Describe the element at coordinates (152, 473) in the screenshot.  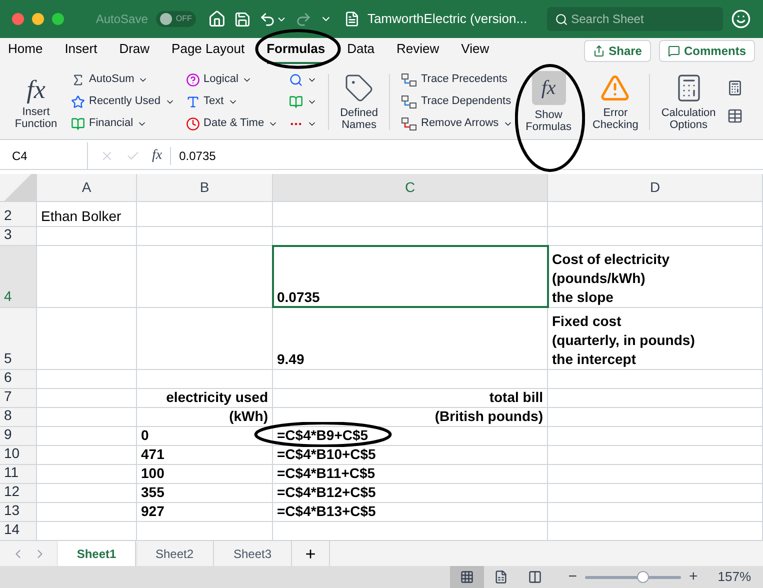
I see `cell-text: 100` at that location.